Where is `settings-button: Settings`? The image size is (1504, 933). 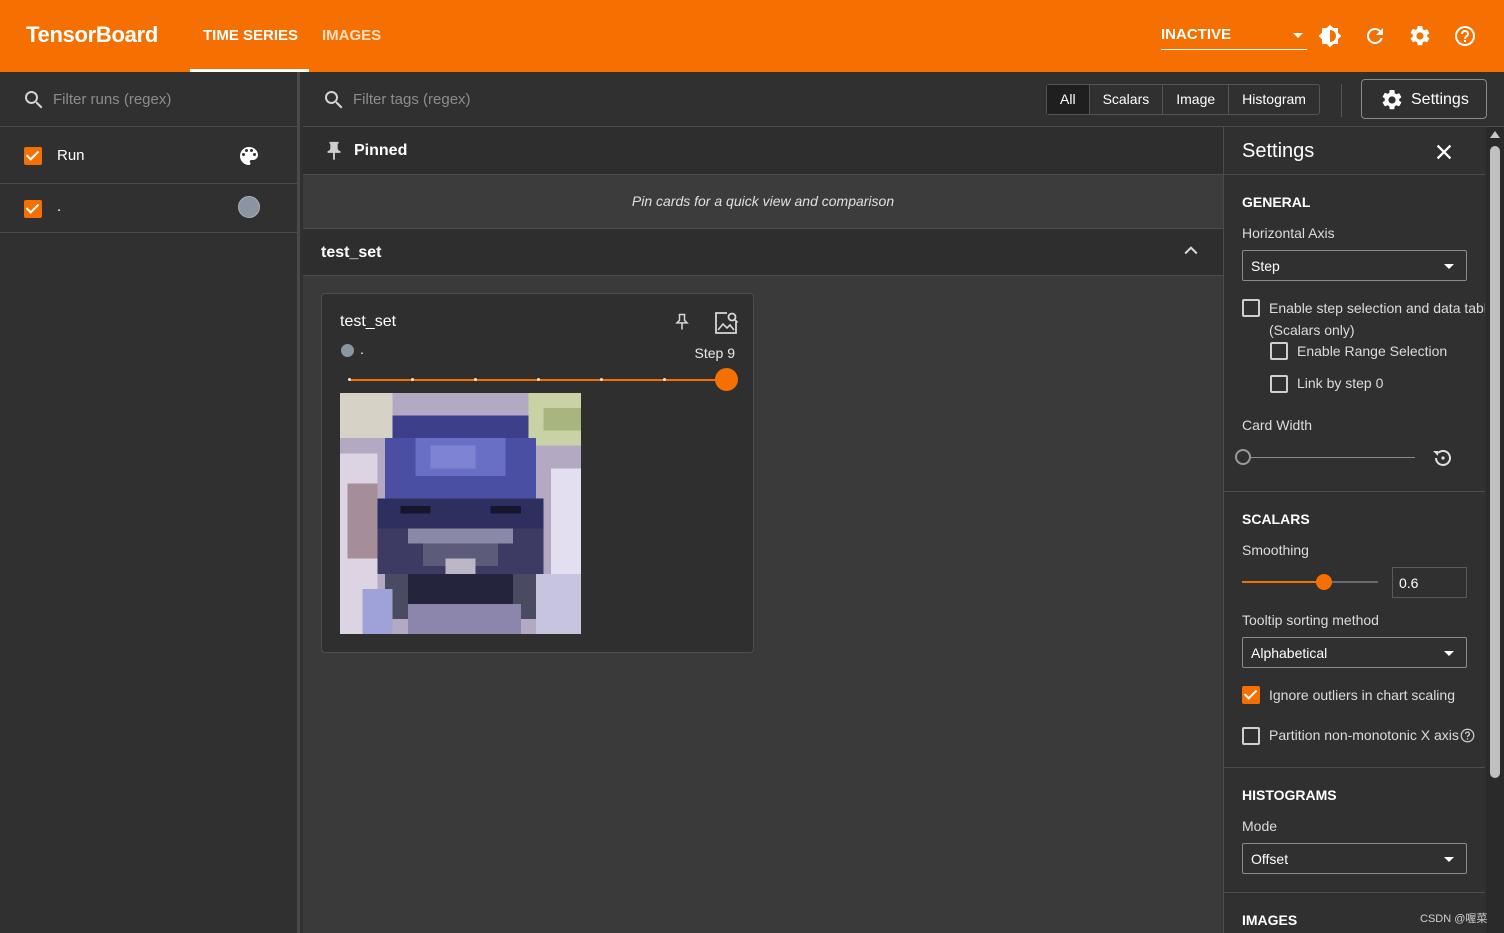 settings-button: Settings is located at coordinates (1424, 99).